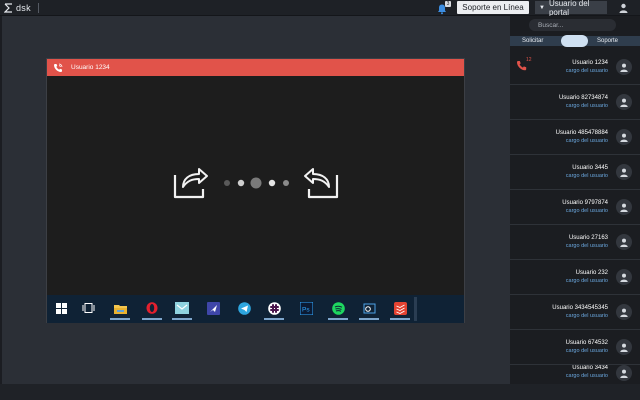 This screenshot has width=640, height=400. I want to click on list-item: Usuario 9797874 cargo del usuario, so click(575, 207).